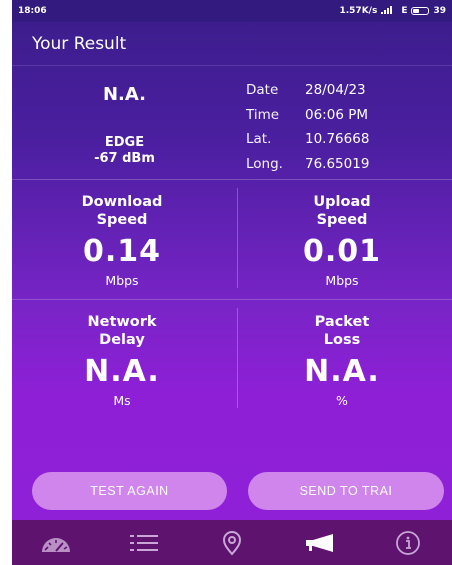 Image resolution: width=452 pixels, height=565 pixels. Describe the element at coordinates (420, 11) in the screenshot. I see `battery-icon` at that location.